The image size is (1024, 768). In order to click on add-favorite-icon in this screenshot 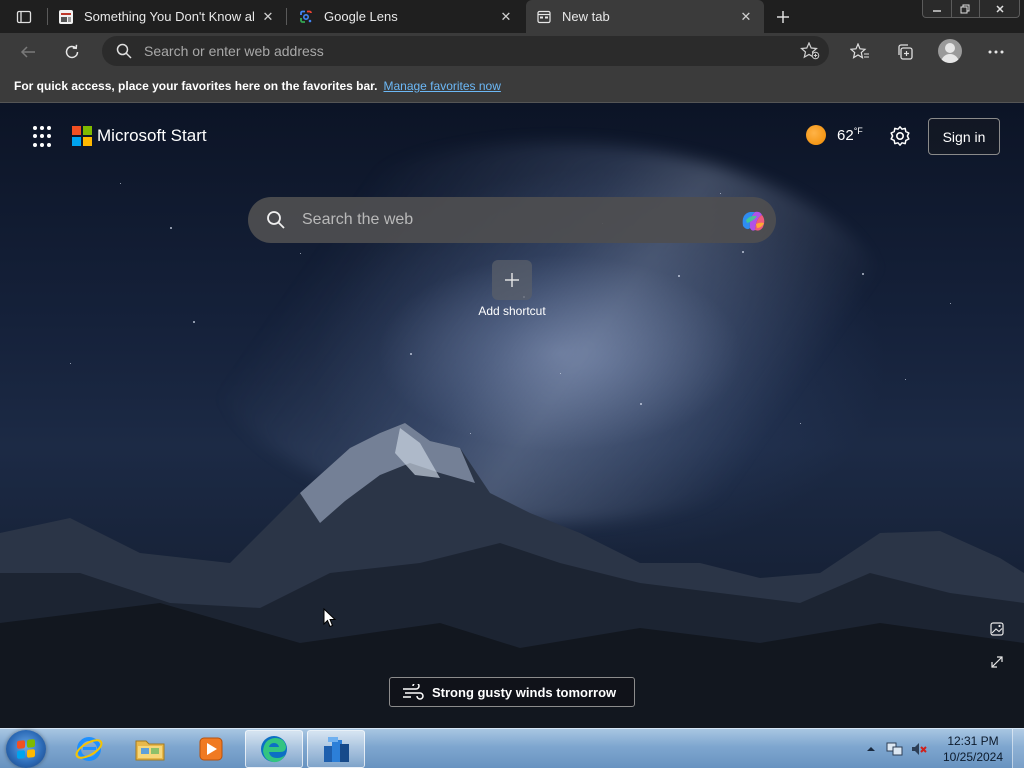, I will do `click(810, 51)`.